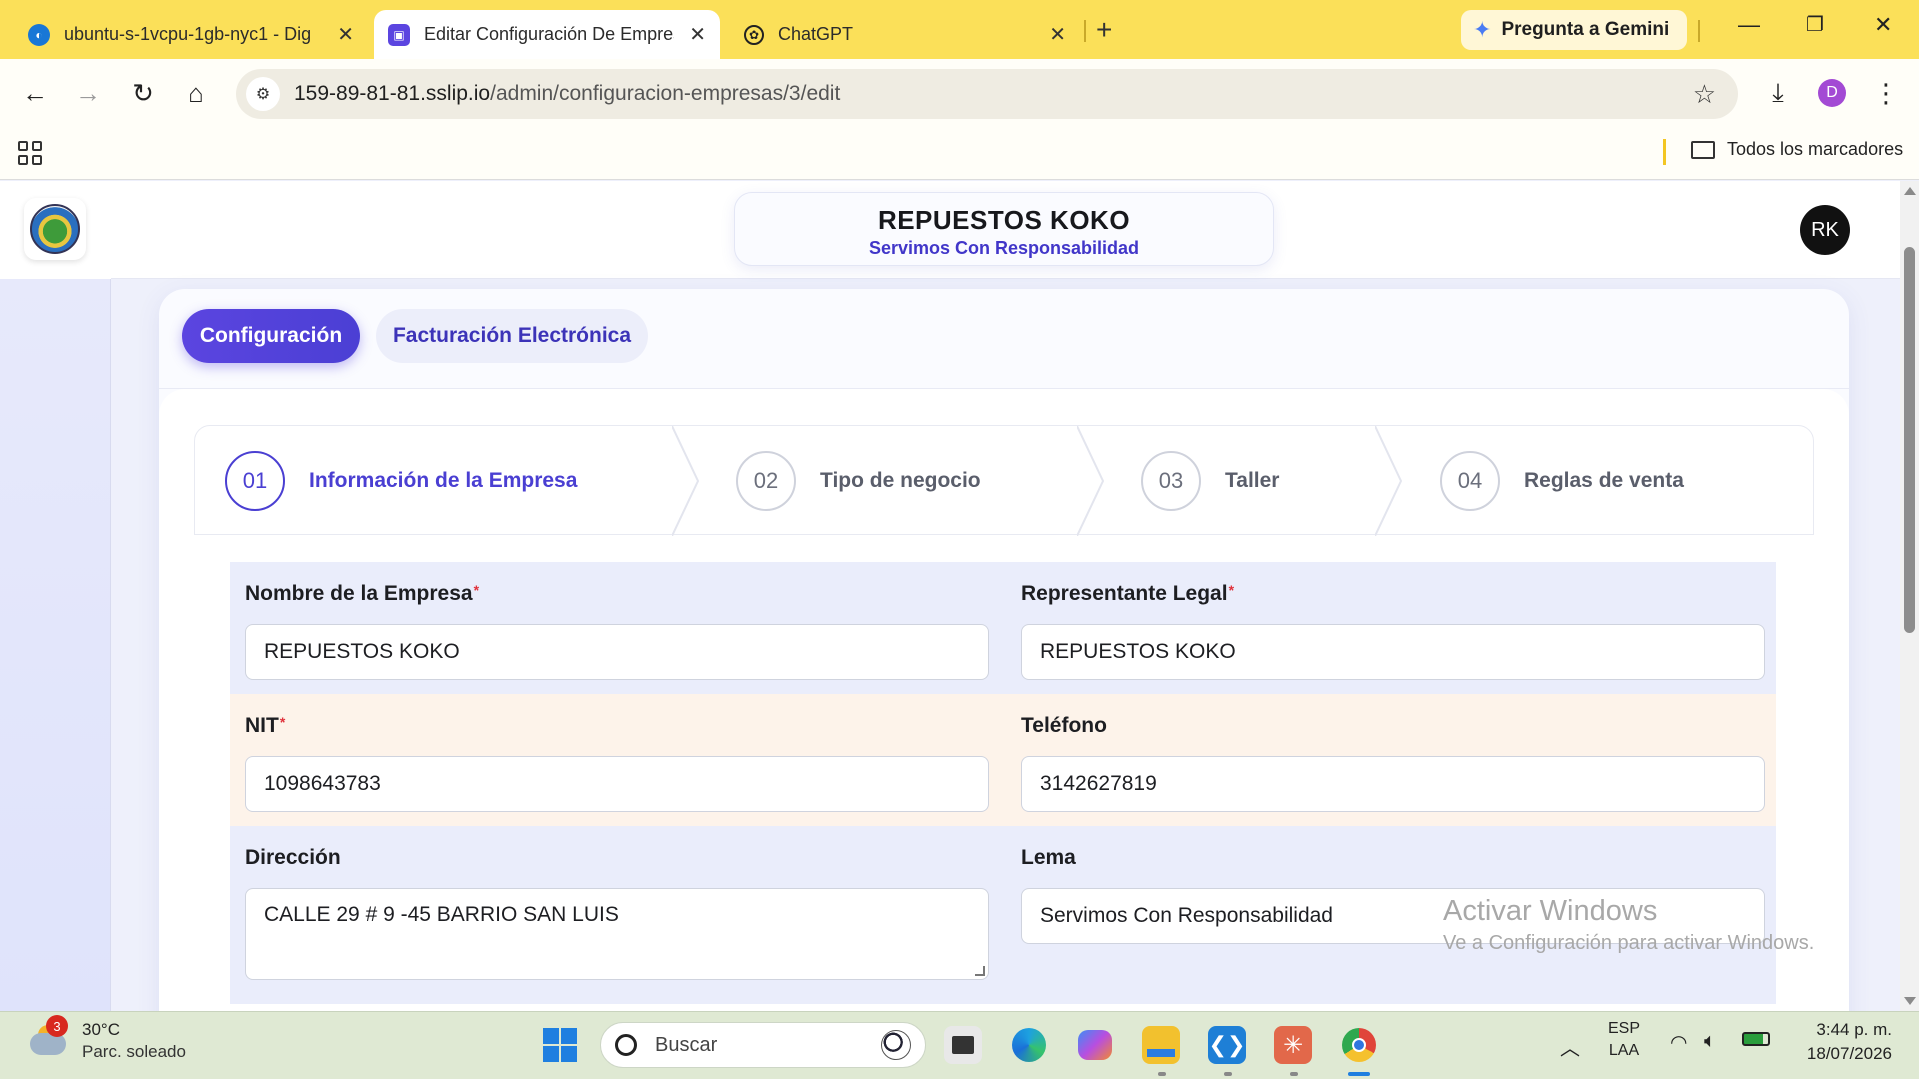 The width and height of the screenshot is (1919, 1079). What do you see at coordinates (271, 336) in the screenshot?
I see `tab-configuracion: Configuración` at bounding box center [271, 336].